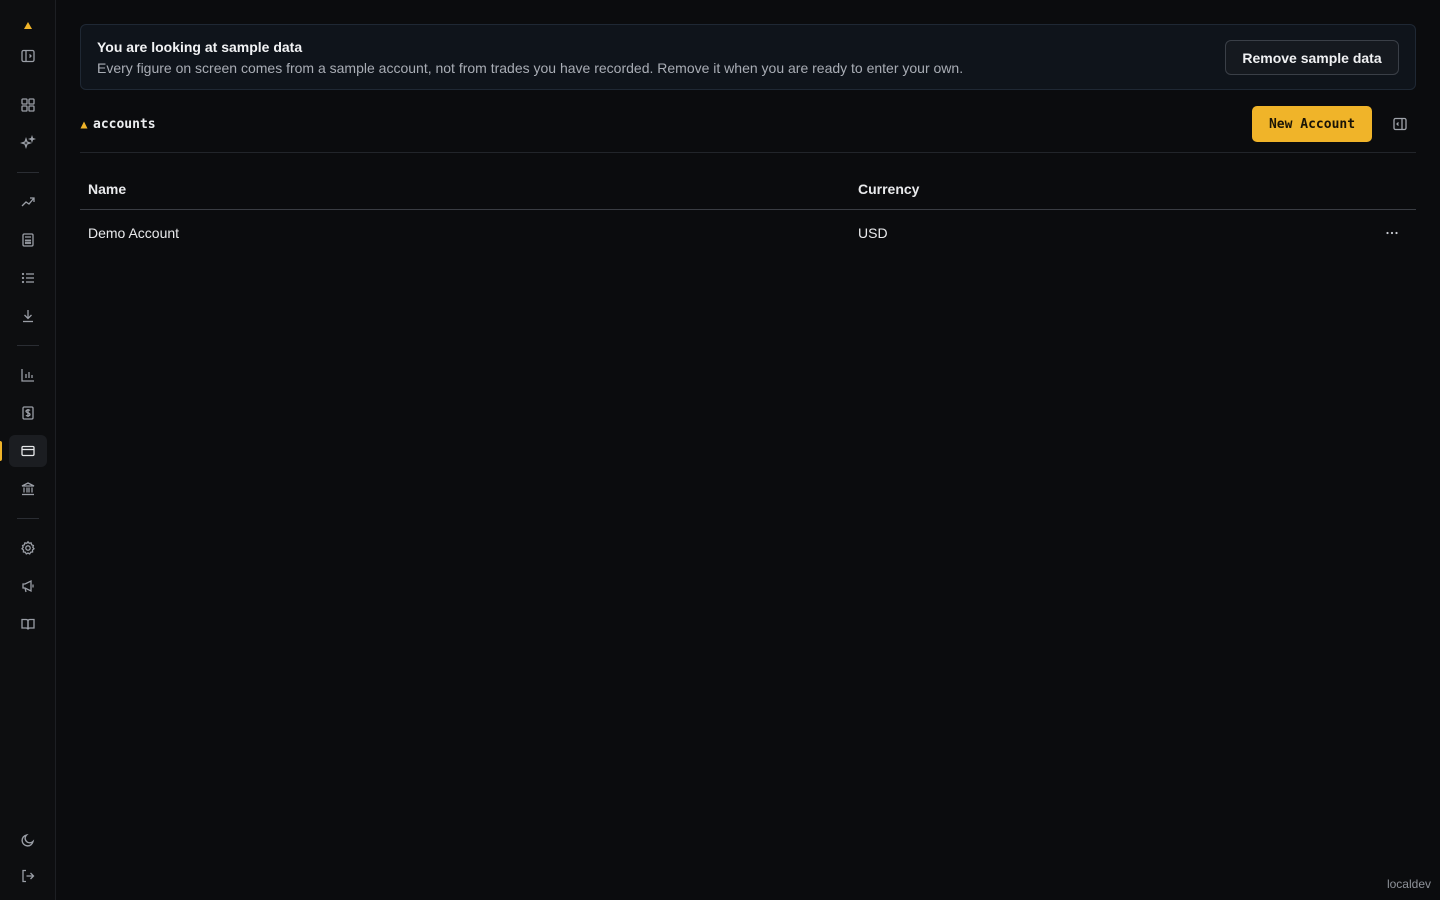 The image size is (1440, 900). I want to click on row-actions-button, so click(1392, 233).